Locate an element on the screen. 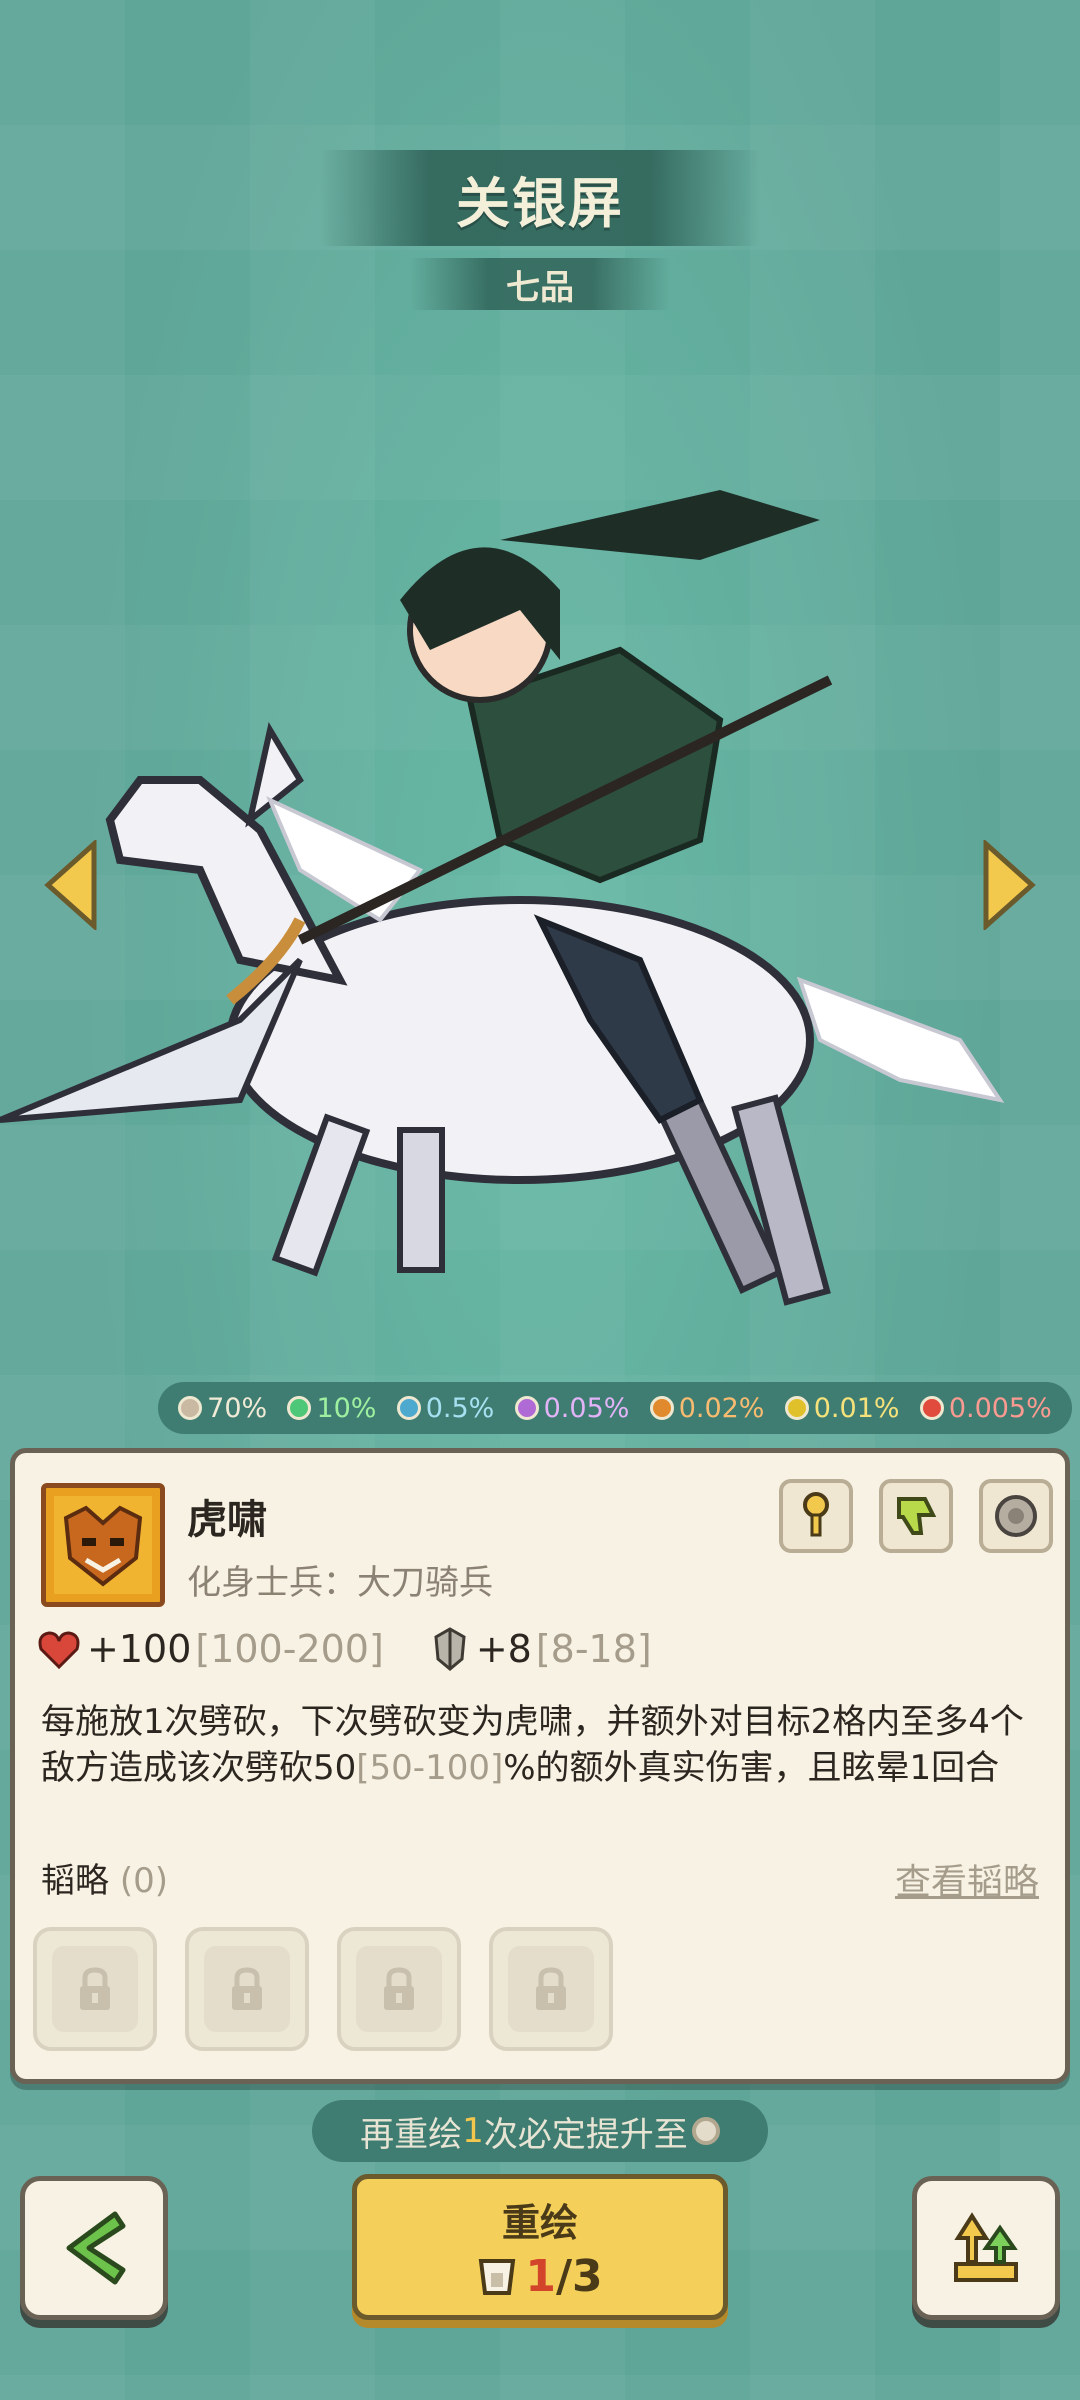 This screenshot has width=1080, height=2400. chevron-left-icon is located at coordinates (96, 2248).